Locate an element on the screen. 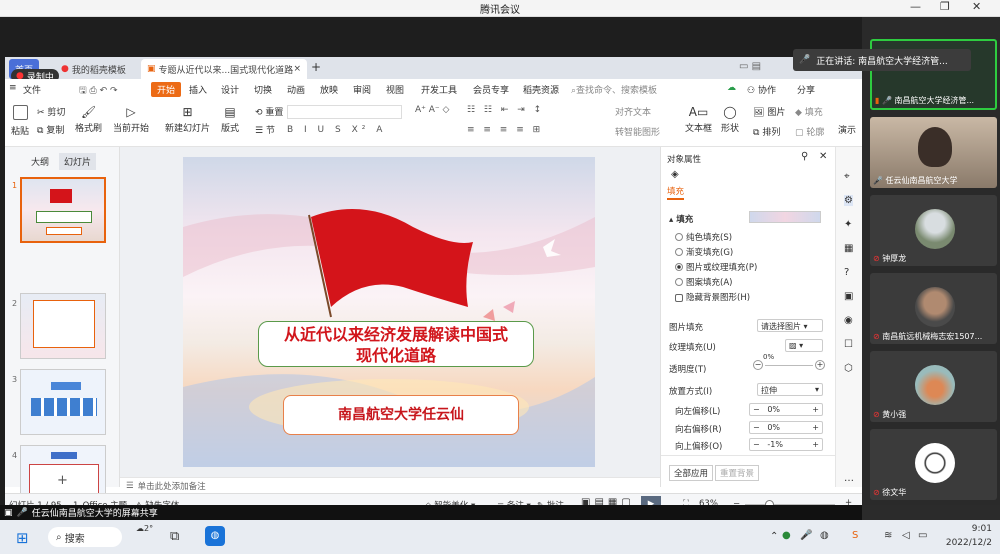  tab-docer-templates: ● 我的稻壳模板 is located at coordinates (93, 69).